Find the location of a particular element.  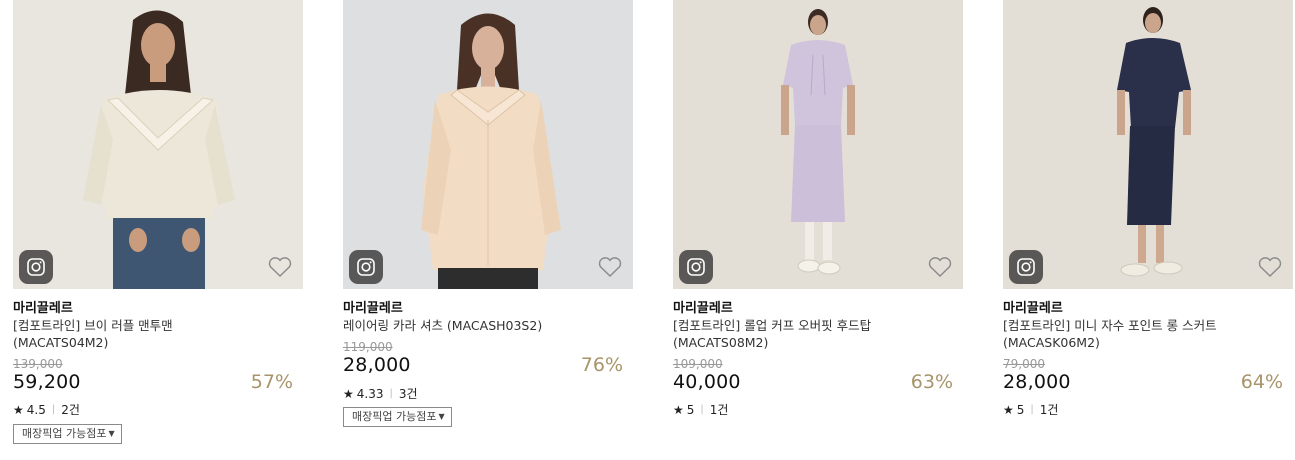

rating-summary: ★ 4.33 | 3건 is located at coordinates (380, 393).